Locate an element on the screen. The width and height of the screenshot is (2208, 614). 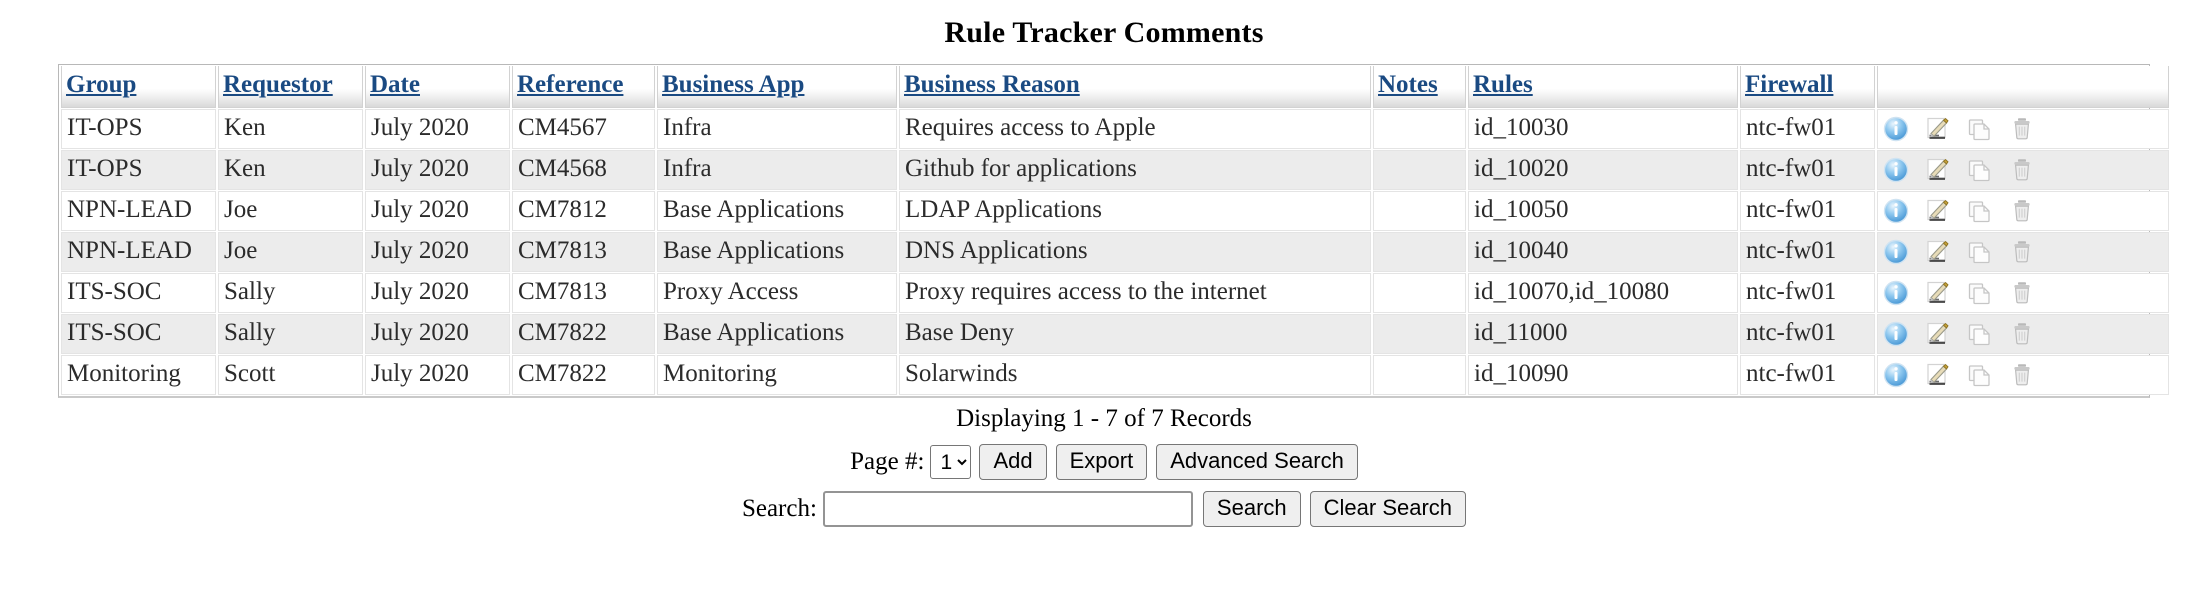
search-controls: Search: Search Clear Search is located at coordinates (1104, 509).